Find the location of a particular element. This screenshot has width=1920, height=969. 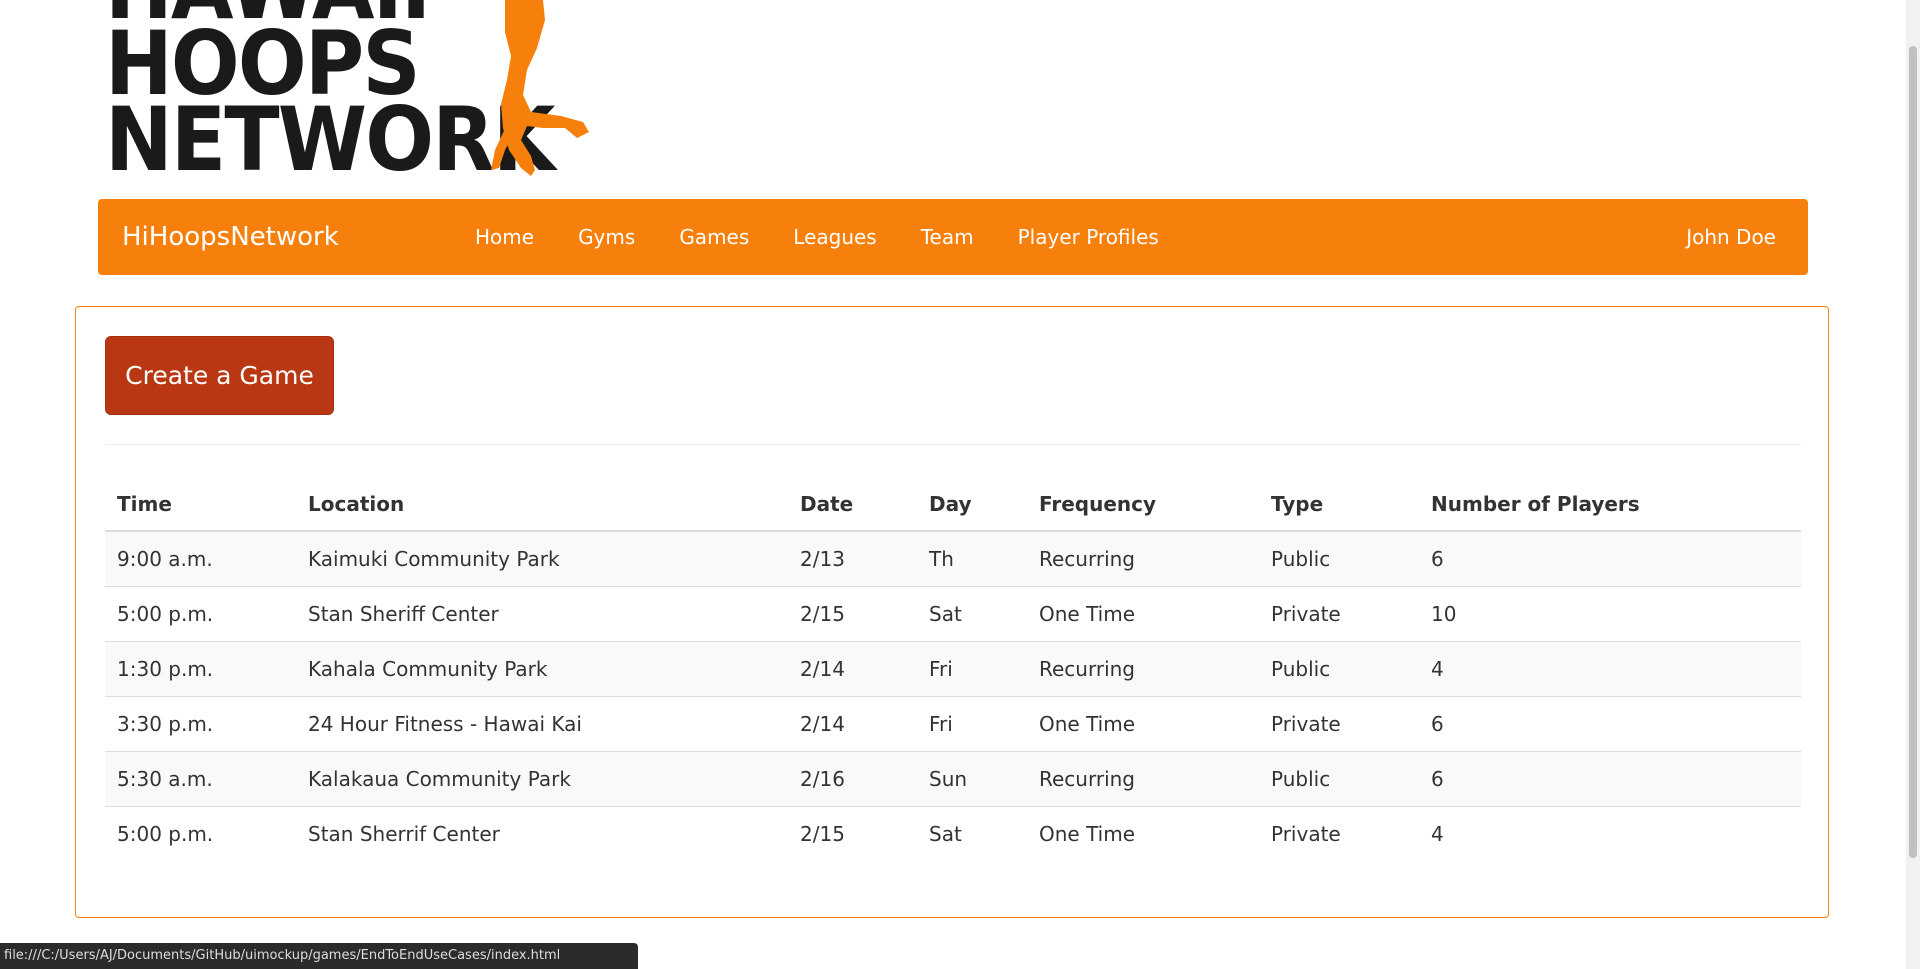

cell-day: Th is located at coordinates (972, 558).